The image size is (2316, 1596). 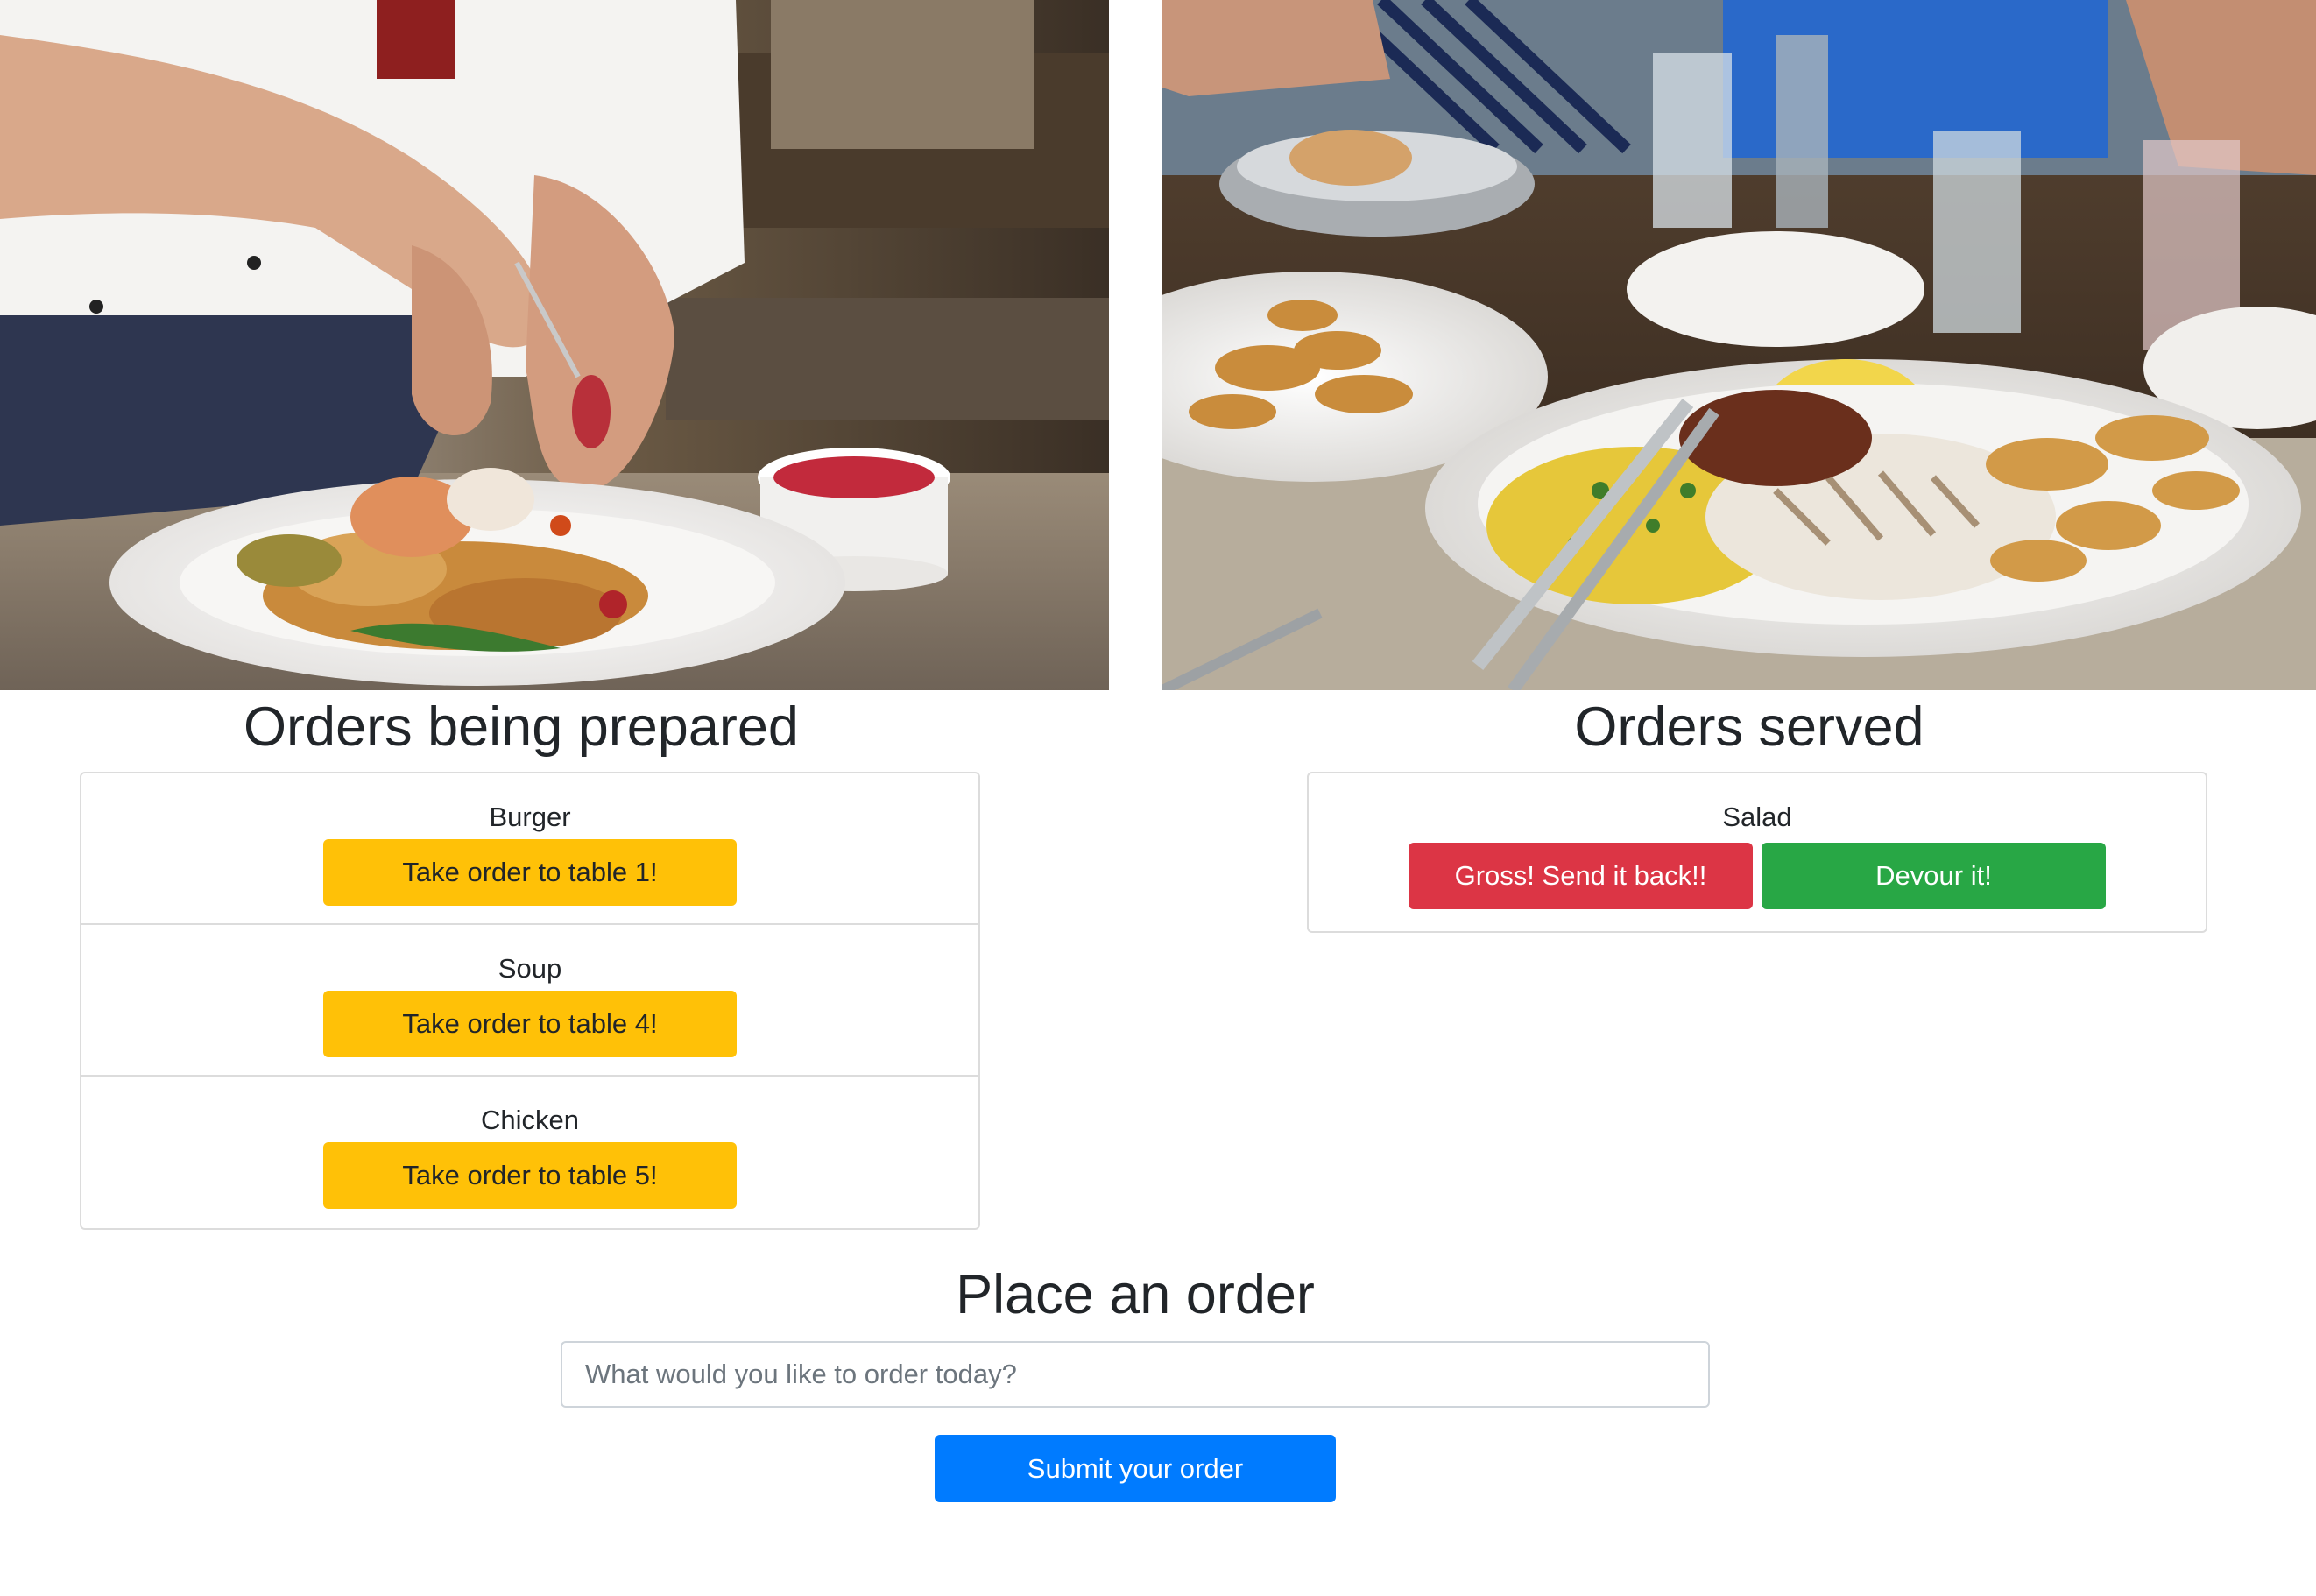 What do you see at coordinates (530, 1120) in the screenshot?
I see `order-item-name: Chicken` at bounding box center [530, 1120].